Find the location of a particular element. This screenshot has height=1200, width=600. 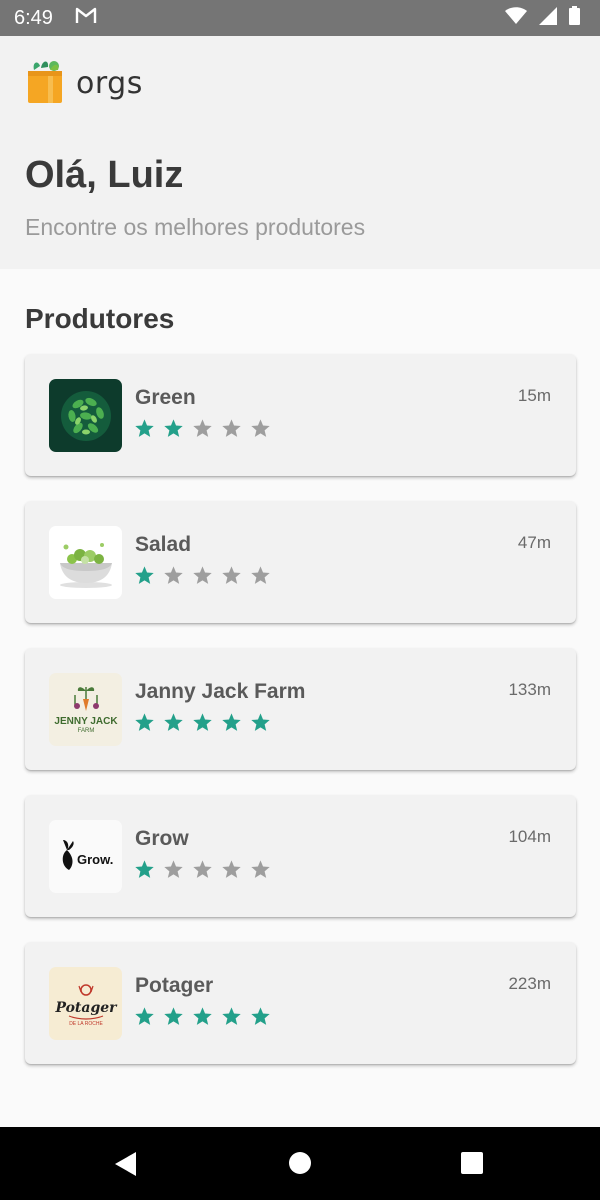

producer-name: Grow is located at coordinates (162, 838).